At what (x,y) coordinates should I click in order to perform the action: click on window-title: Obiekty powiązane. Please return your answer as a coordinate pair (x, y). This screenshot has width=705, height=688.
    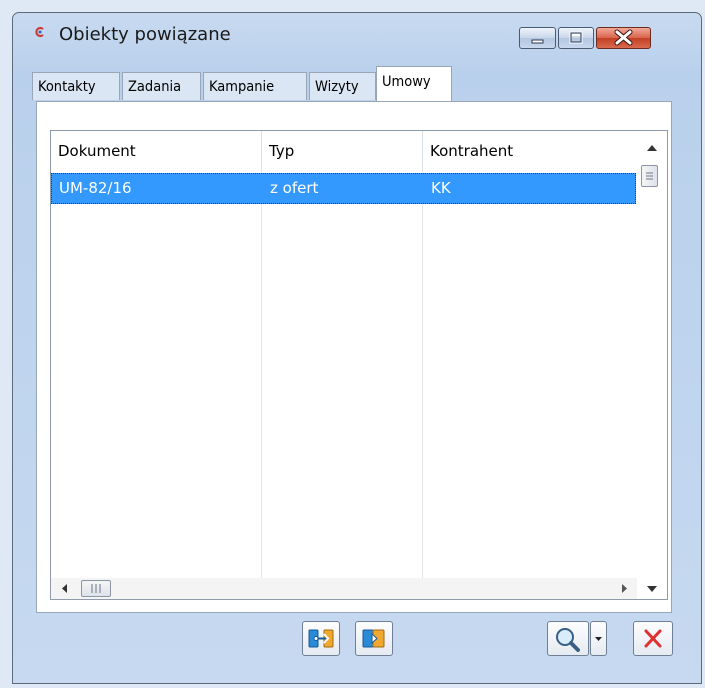
    Looking at the image, I should click on (145, 34).